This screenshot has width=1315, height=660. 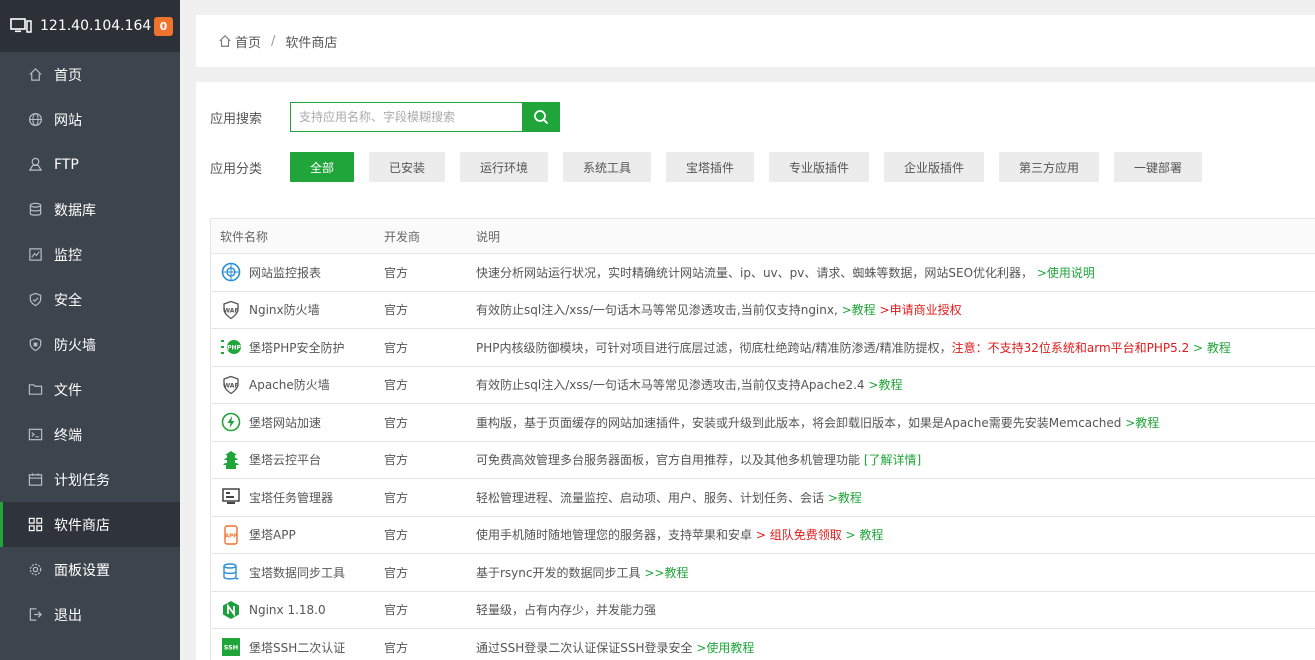 What do you see at coordinates (90, 74) in the screenshot?
I see `sidebar-item-home: 首页` at bounding box center [90, 74].